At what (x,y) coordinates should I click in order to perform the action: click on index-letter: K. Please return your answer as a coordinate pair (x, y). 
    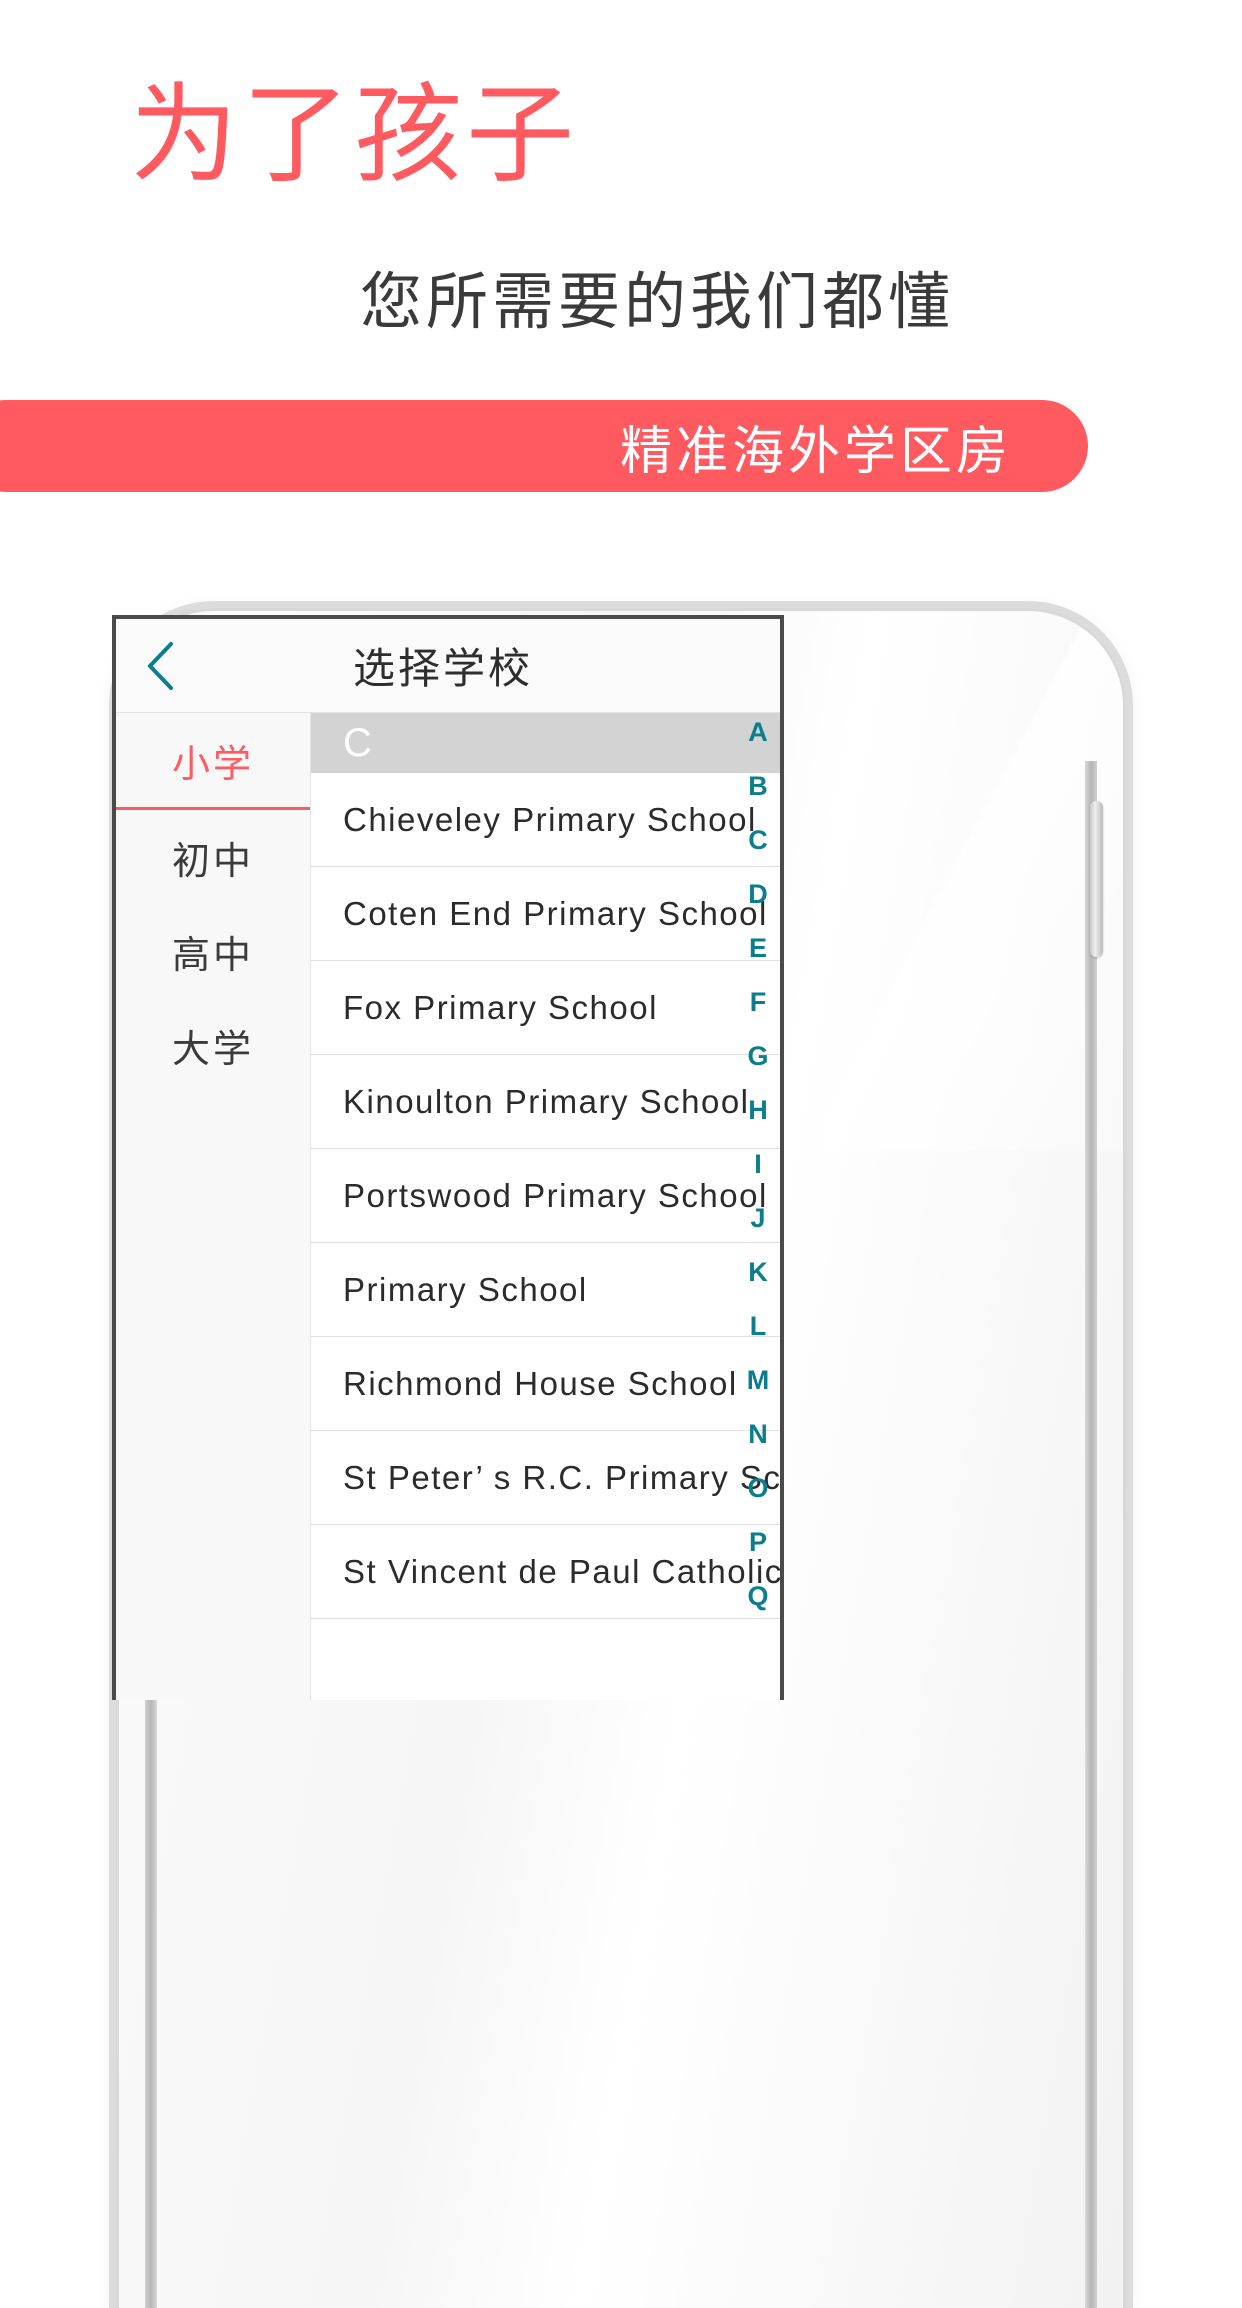
    Looking at the image, I should click on (758, 1272).